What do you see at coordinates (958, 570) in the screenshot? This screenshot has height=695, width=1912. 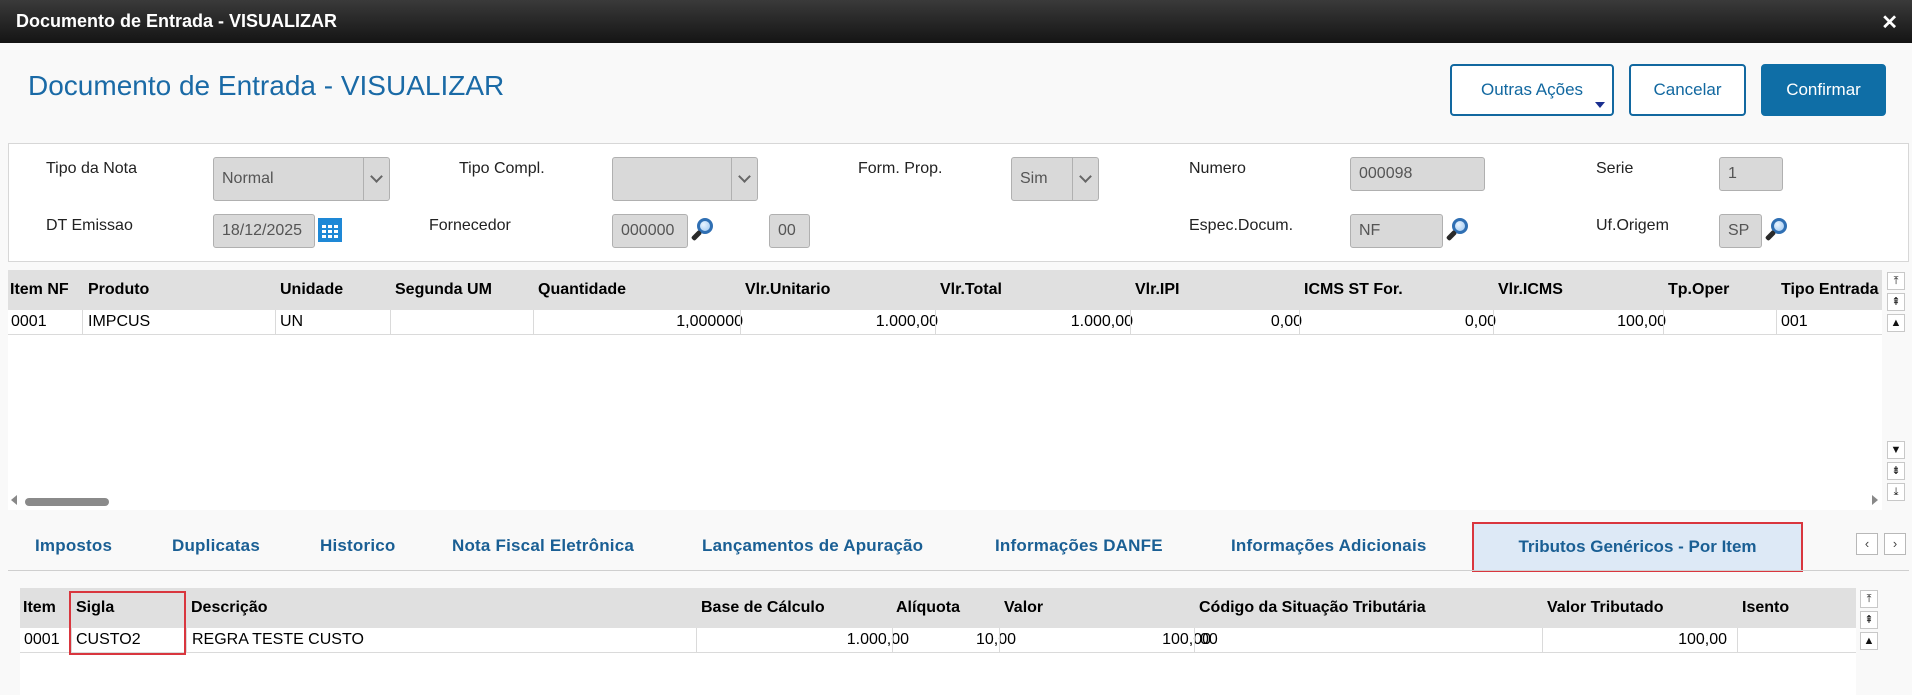 I see `tab-divider` at bounding box center [958, 570].